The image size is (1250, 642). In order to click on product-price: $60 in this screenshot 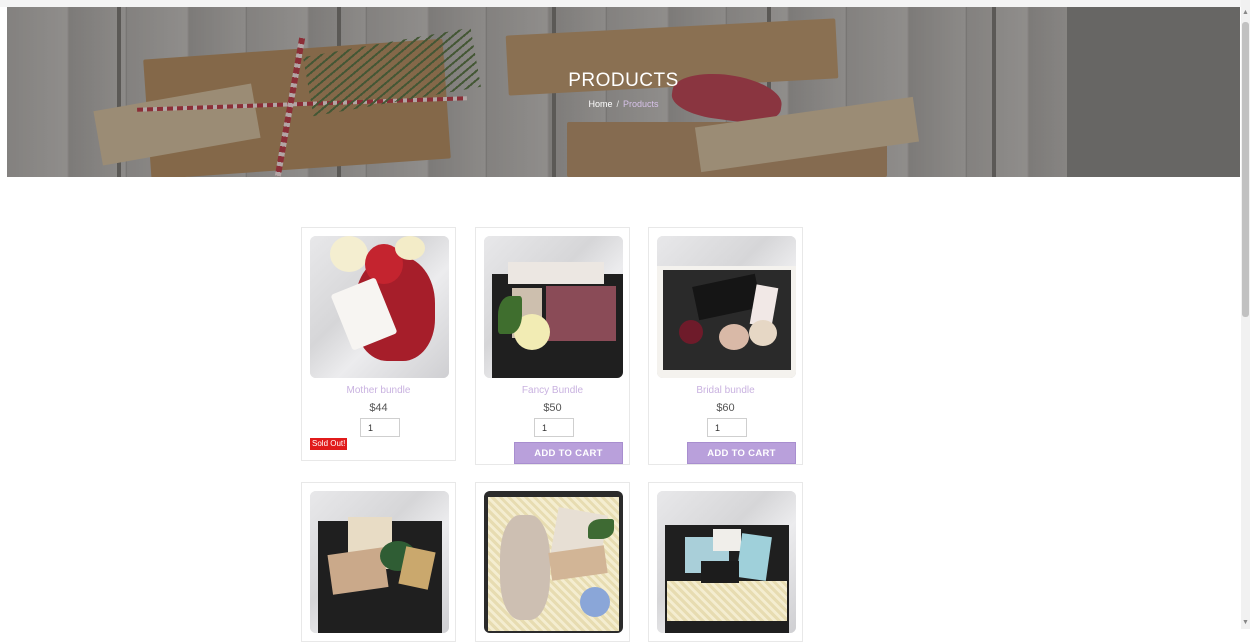, I will do `click(725, 408)`.